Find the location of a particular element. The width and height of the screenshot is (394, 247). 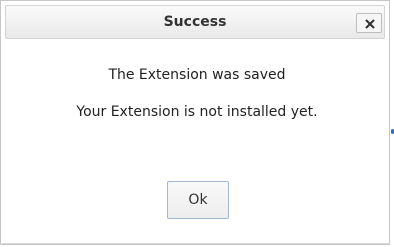

ok-button: Ok is located at coordinates (198, 200).